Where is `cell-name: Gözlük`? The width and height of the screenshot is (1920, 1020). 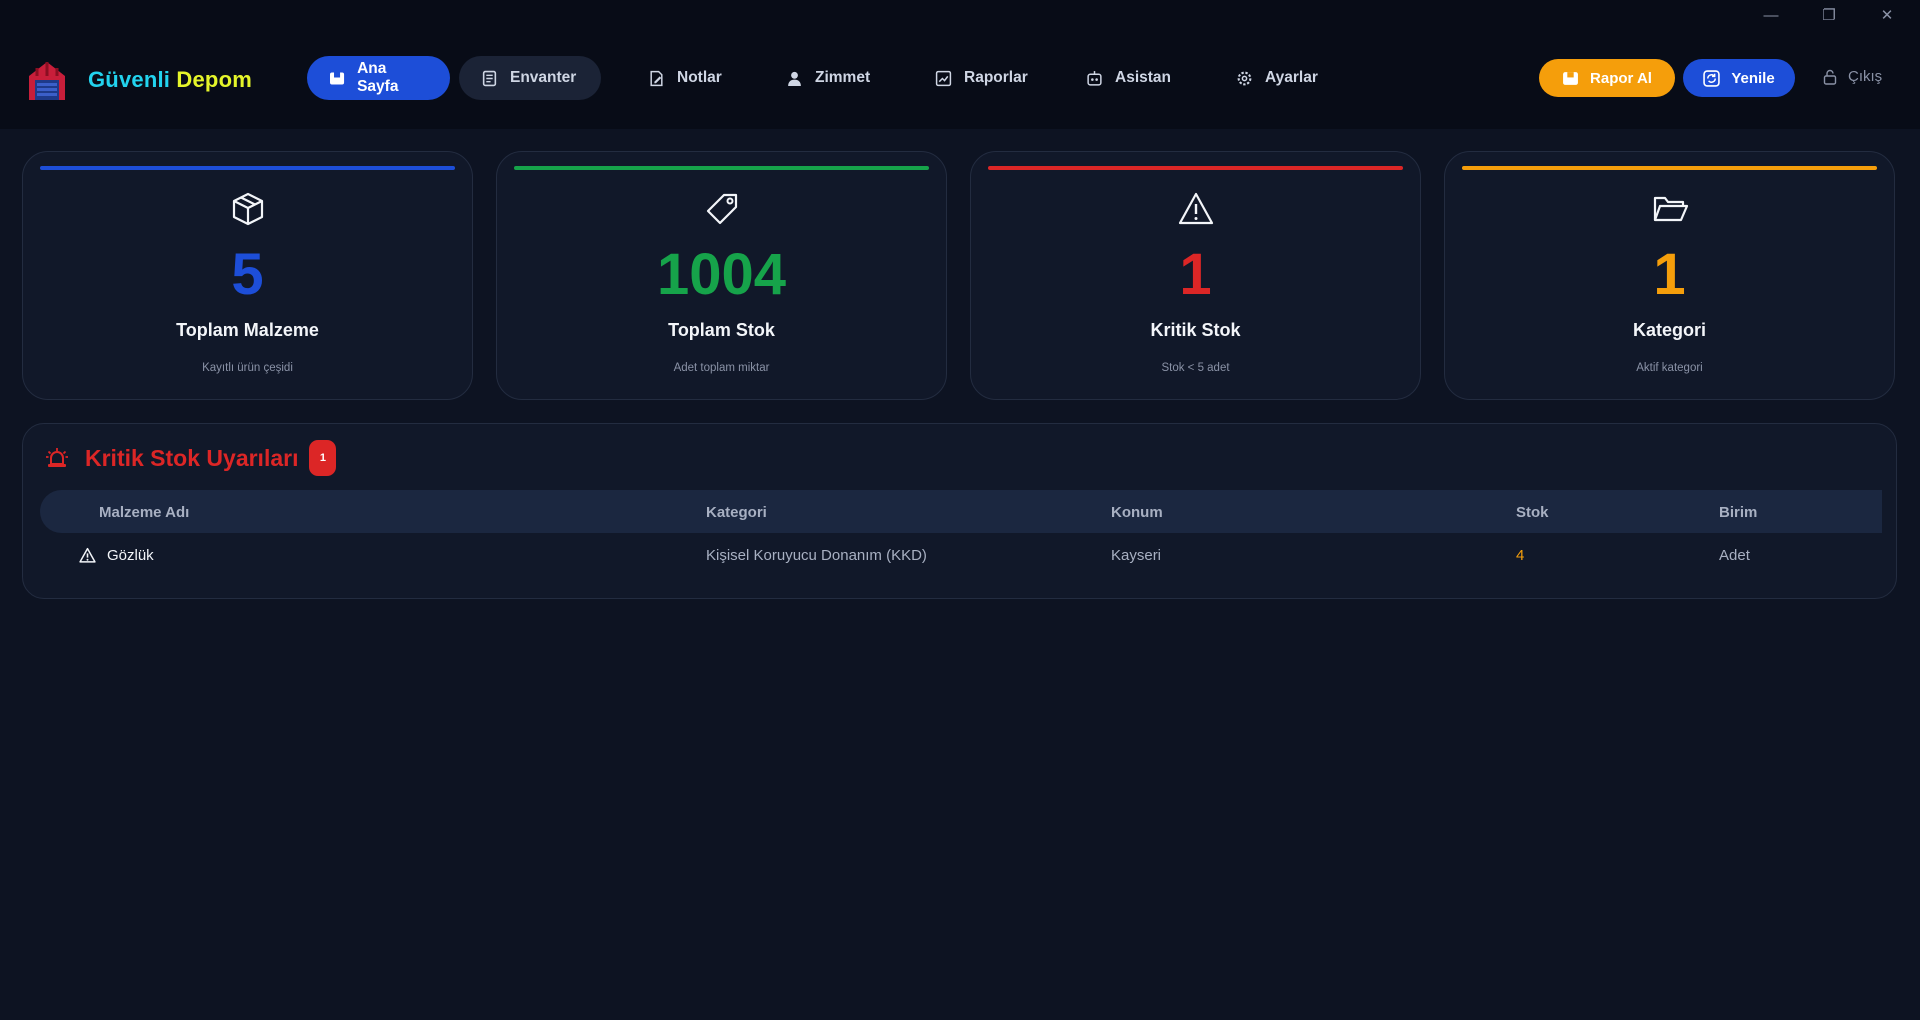 cell-name: Gözlük is located at coordinates (116, 555).